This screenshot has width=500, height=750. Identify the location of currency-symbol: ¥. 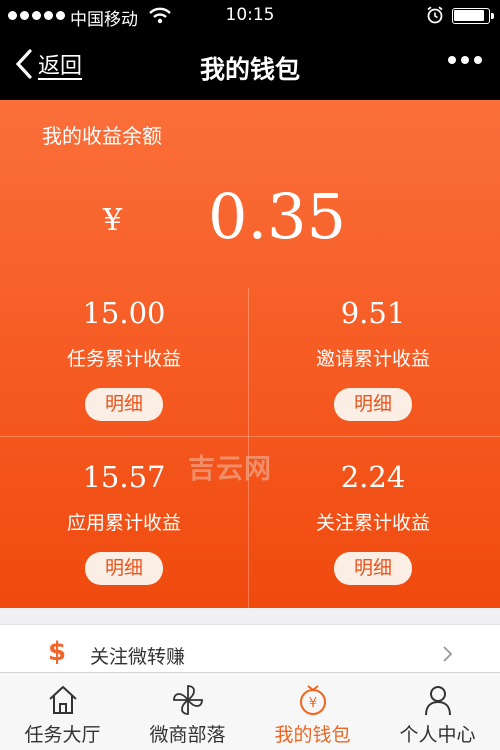
(113, 220).